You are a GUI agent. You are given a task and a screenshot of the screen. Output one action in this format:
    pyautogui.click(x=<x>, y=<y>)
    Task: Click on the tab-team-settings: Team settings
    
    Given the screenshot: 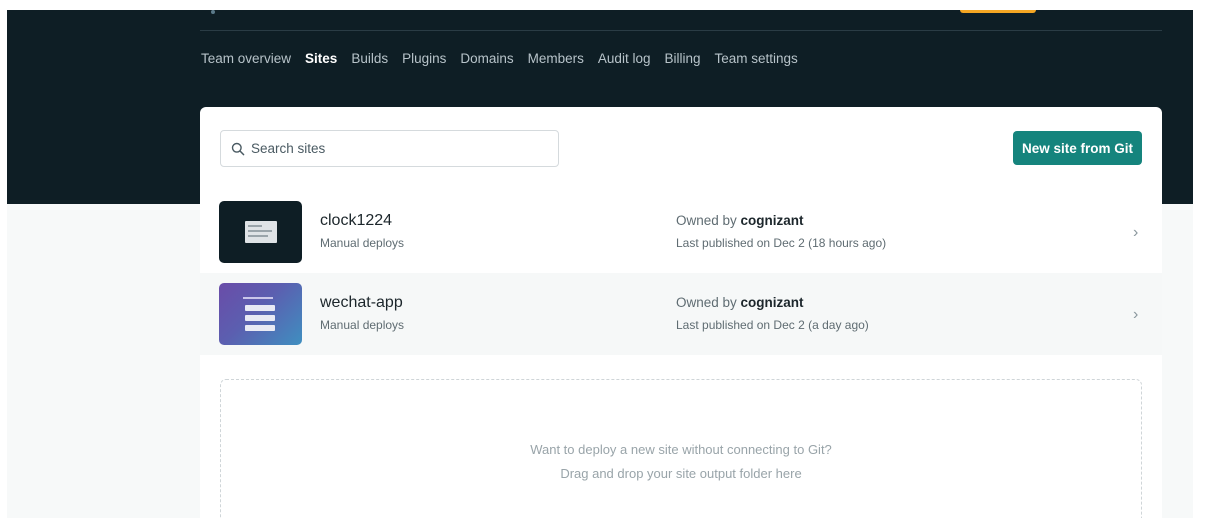 What is the action you would take?
    pyautogui.click(x=756, y=59)
    